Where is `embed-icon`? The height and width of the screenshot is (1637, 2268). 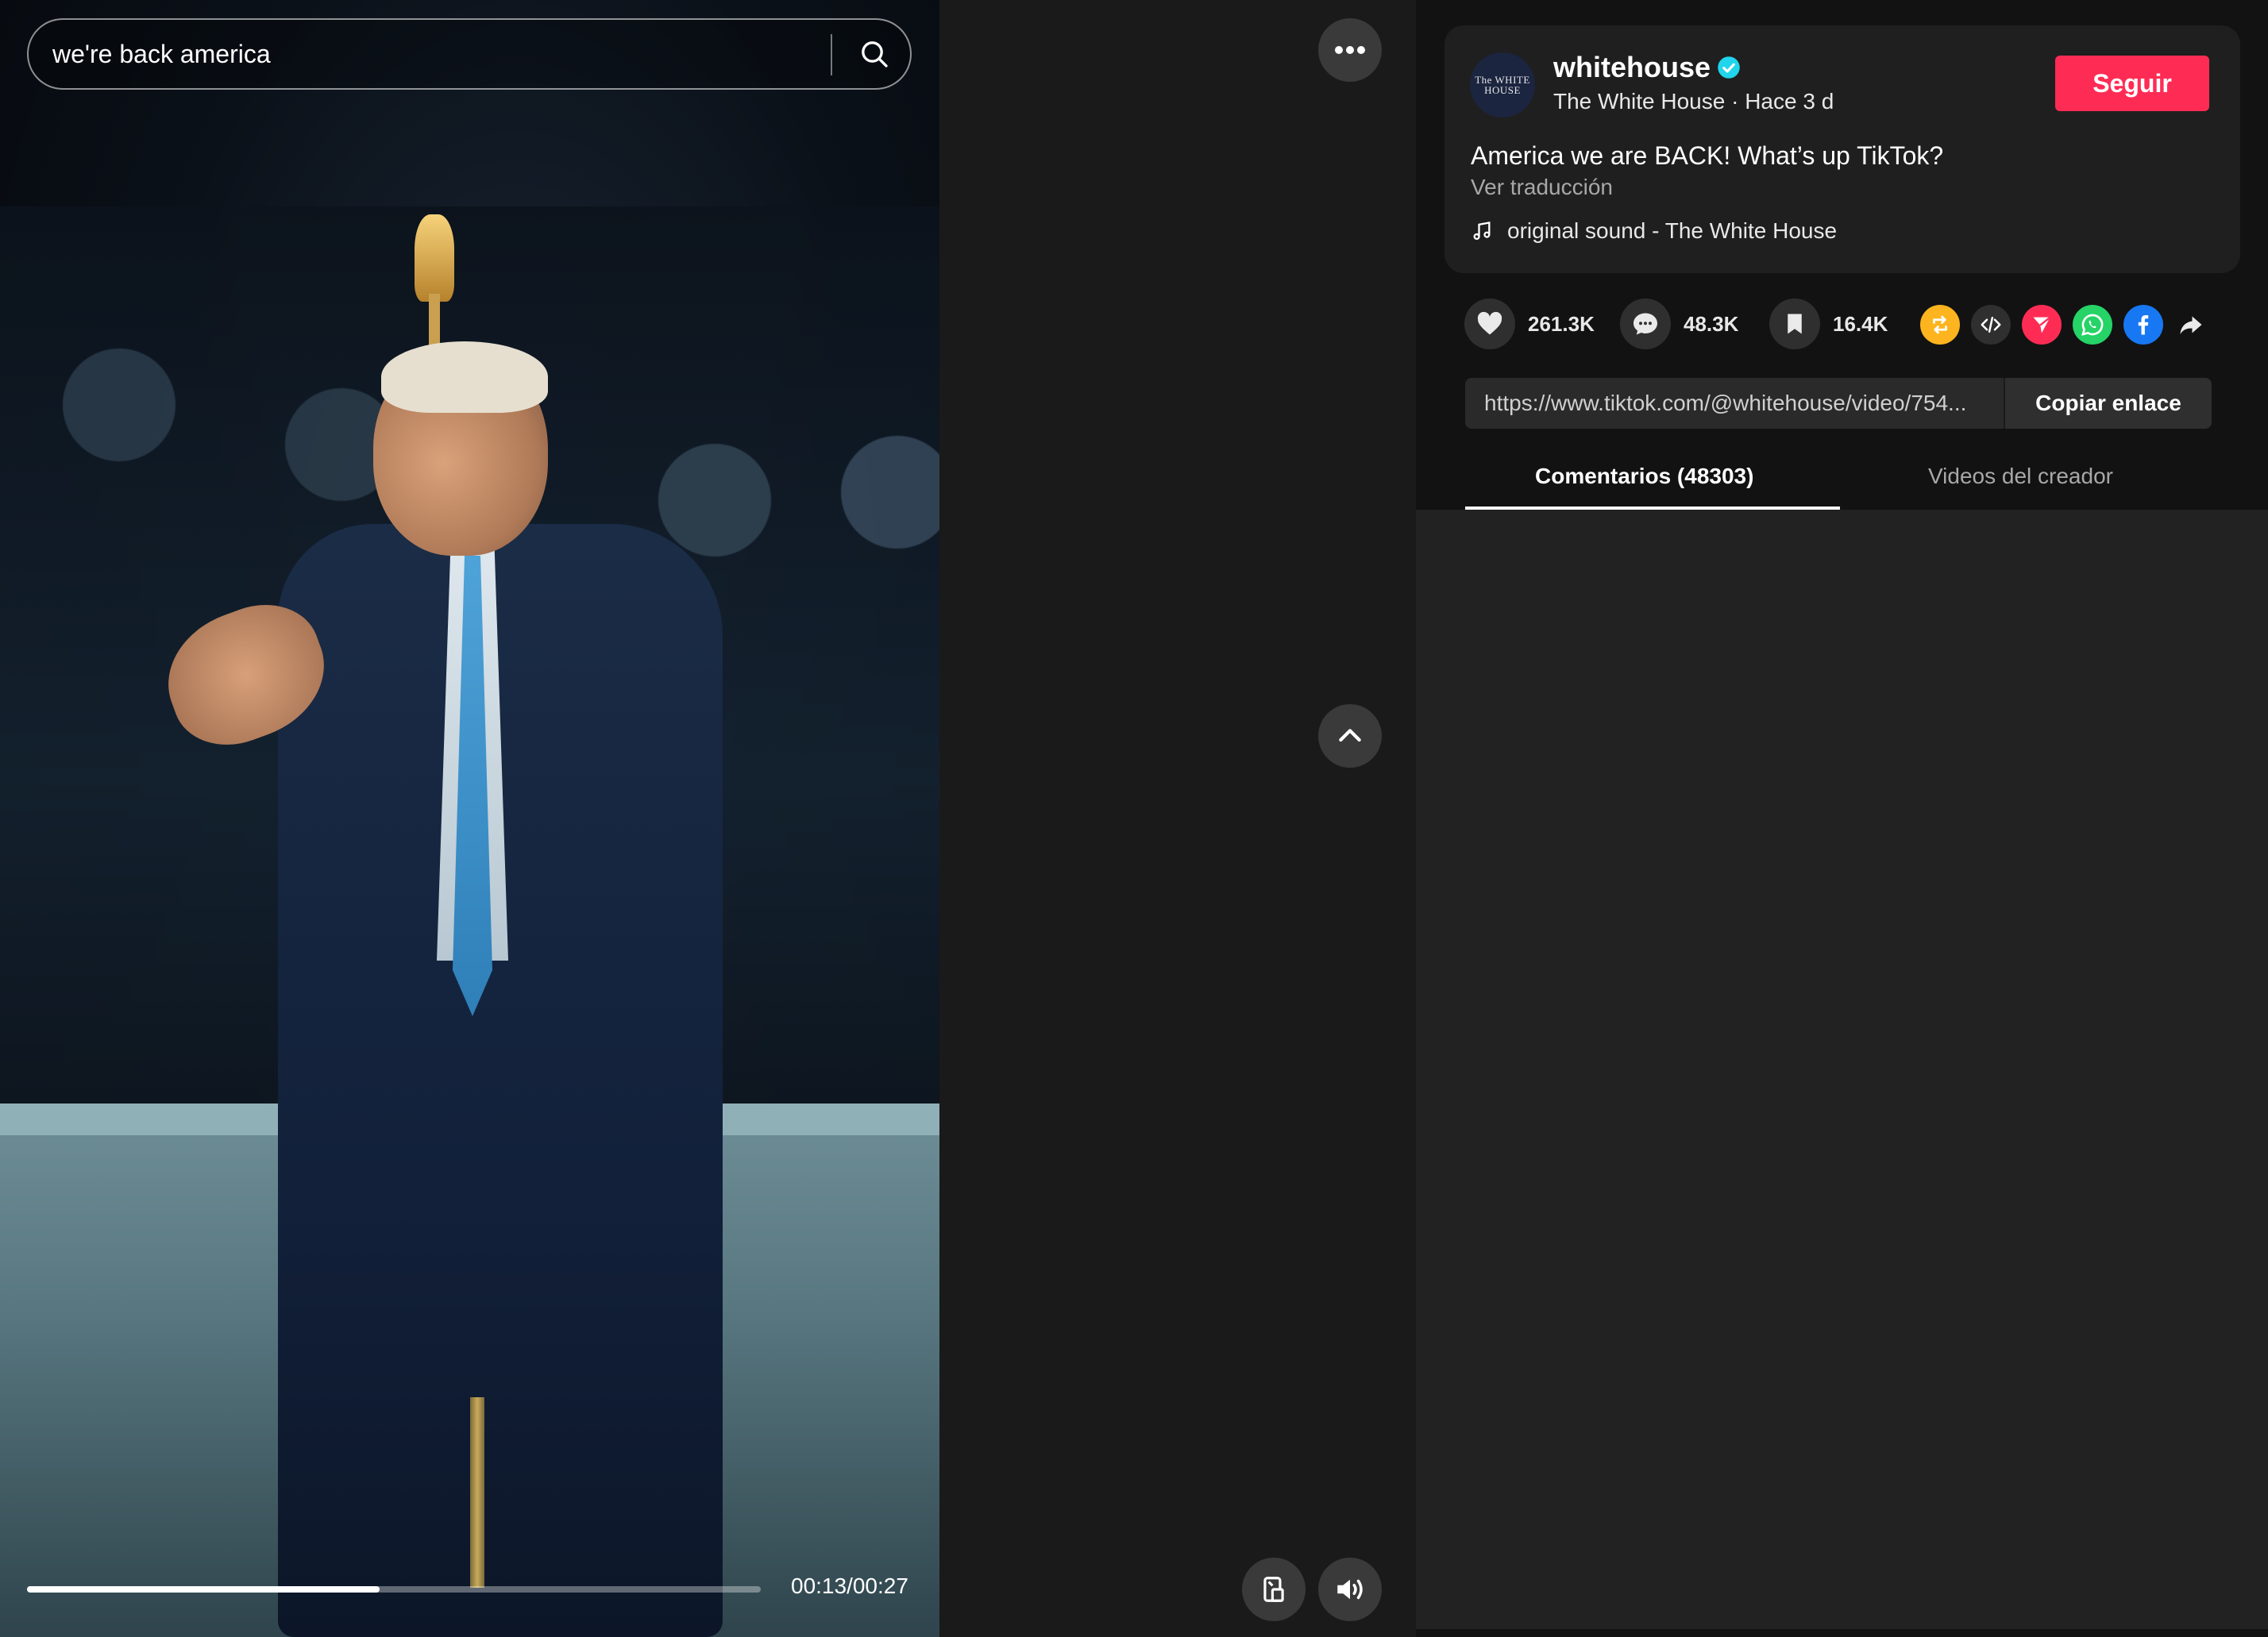
embed-icon is located at coordinates (1991, 325).